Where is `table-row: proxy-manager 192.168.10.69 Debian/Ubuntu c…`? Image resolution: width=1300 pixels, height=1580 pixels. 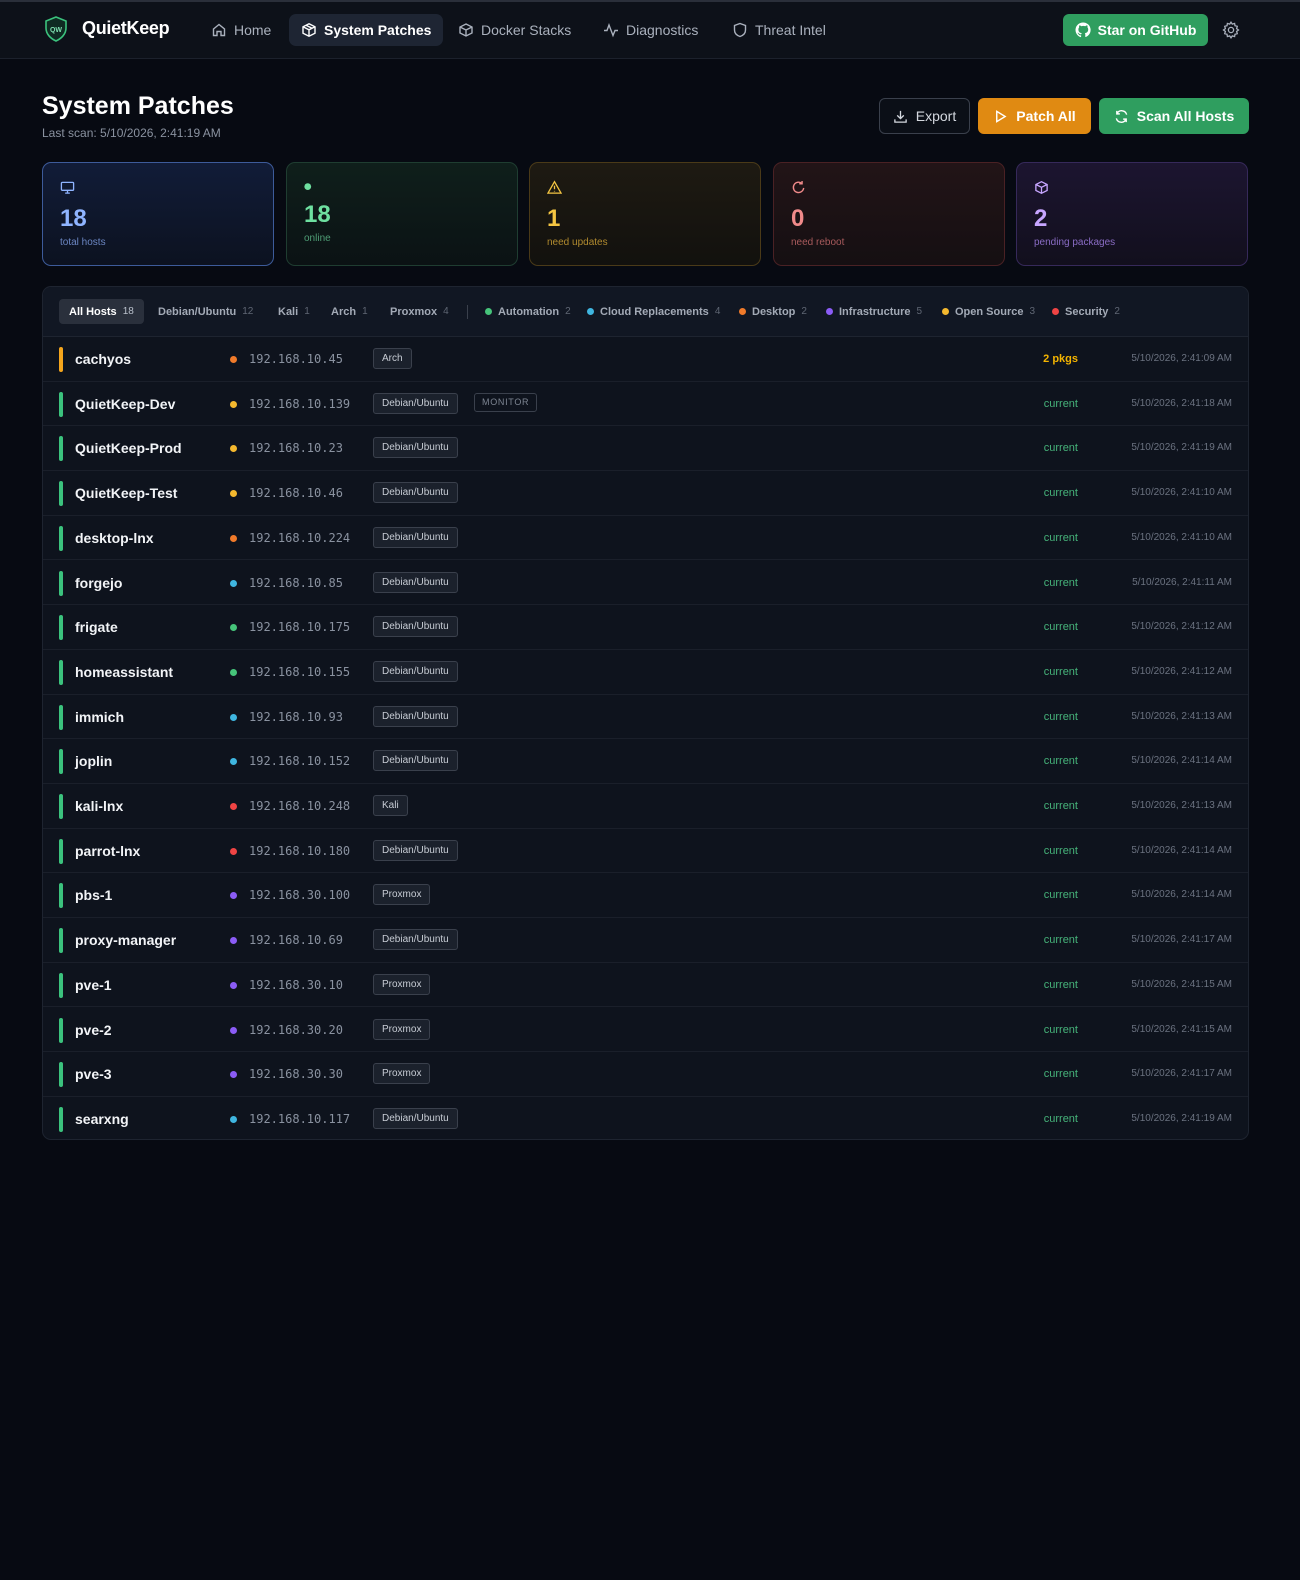
table-row: proxy-manager 192.168.10.69 Debian/Ubuntu c… is located at coordinates (645, 940).